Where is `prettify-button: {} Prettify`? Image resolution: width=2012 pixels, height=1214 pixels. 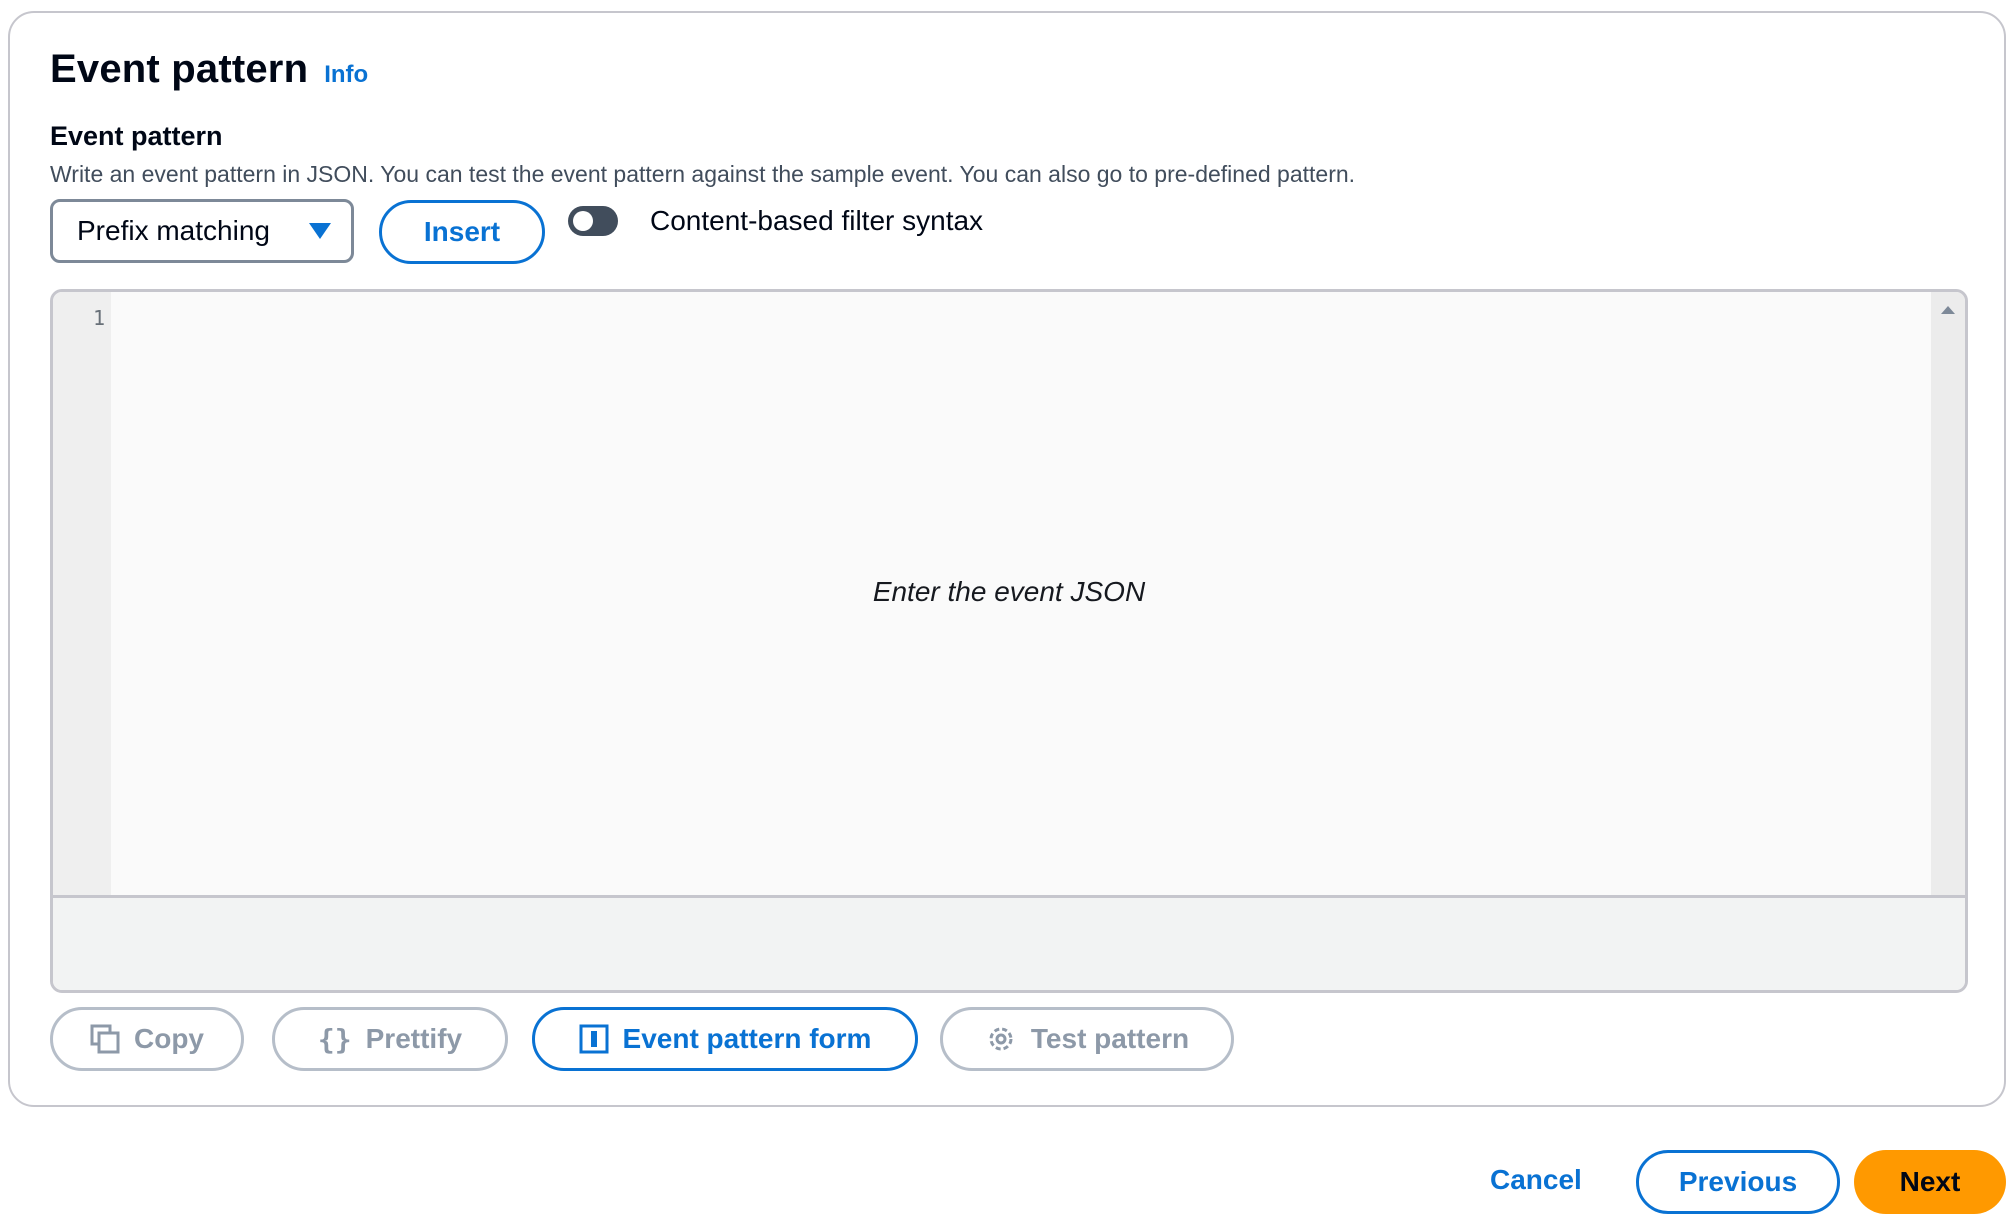 prettify-button: {} Prettify is located at coordinates (390, 1039).